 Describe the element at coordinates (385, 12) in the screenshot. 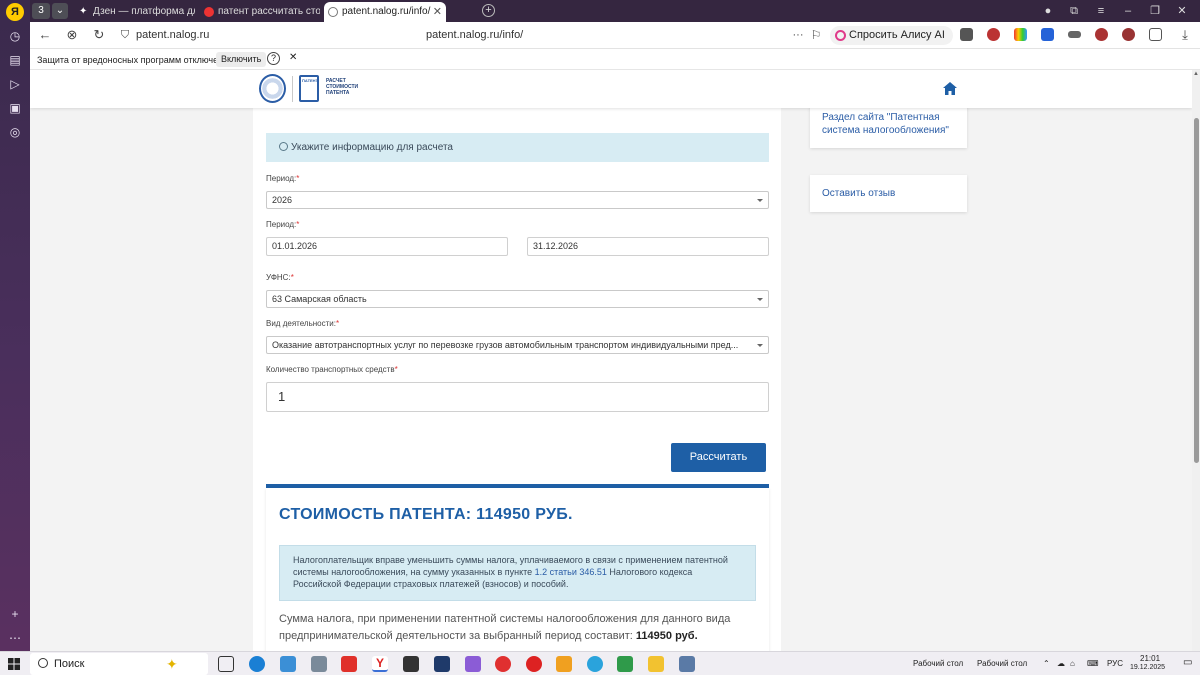

I see `tab-patent: patent.nalog.ru/info/ ✕` at that location.